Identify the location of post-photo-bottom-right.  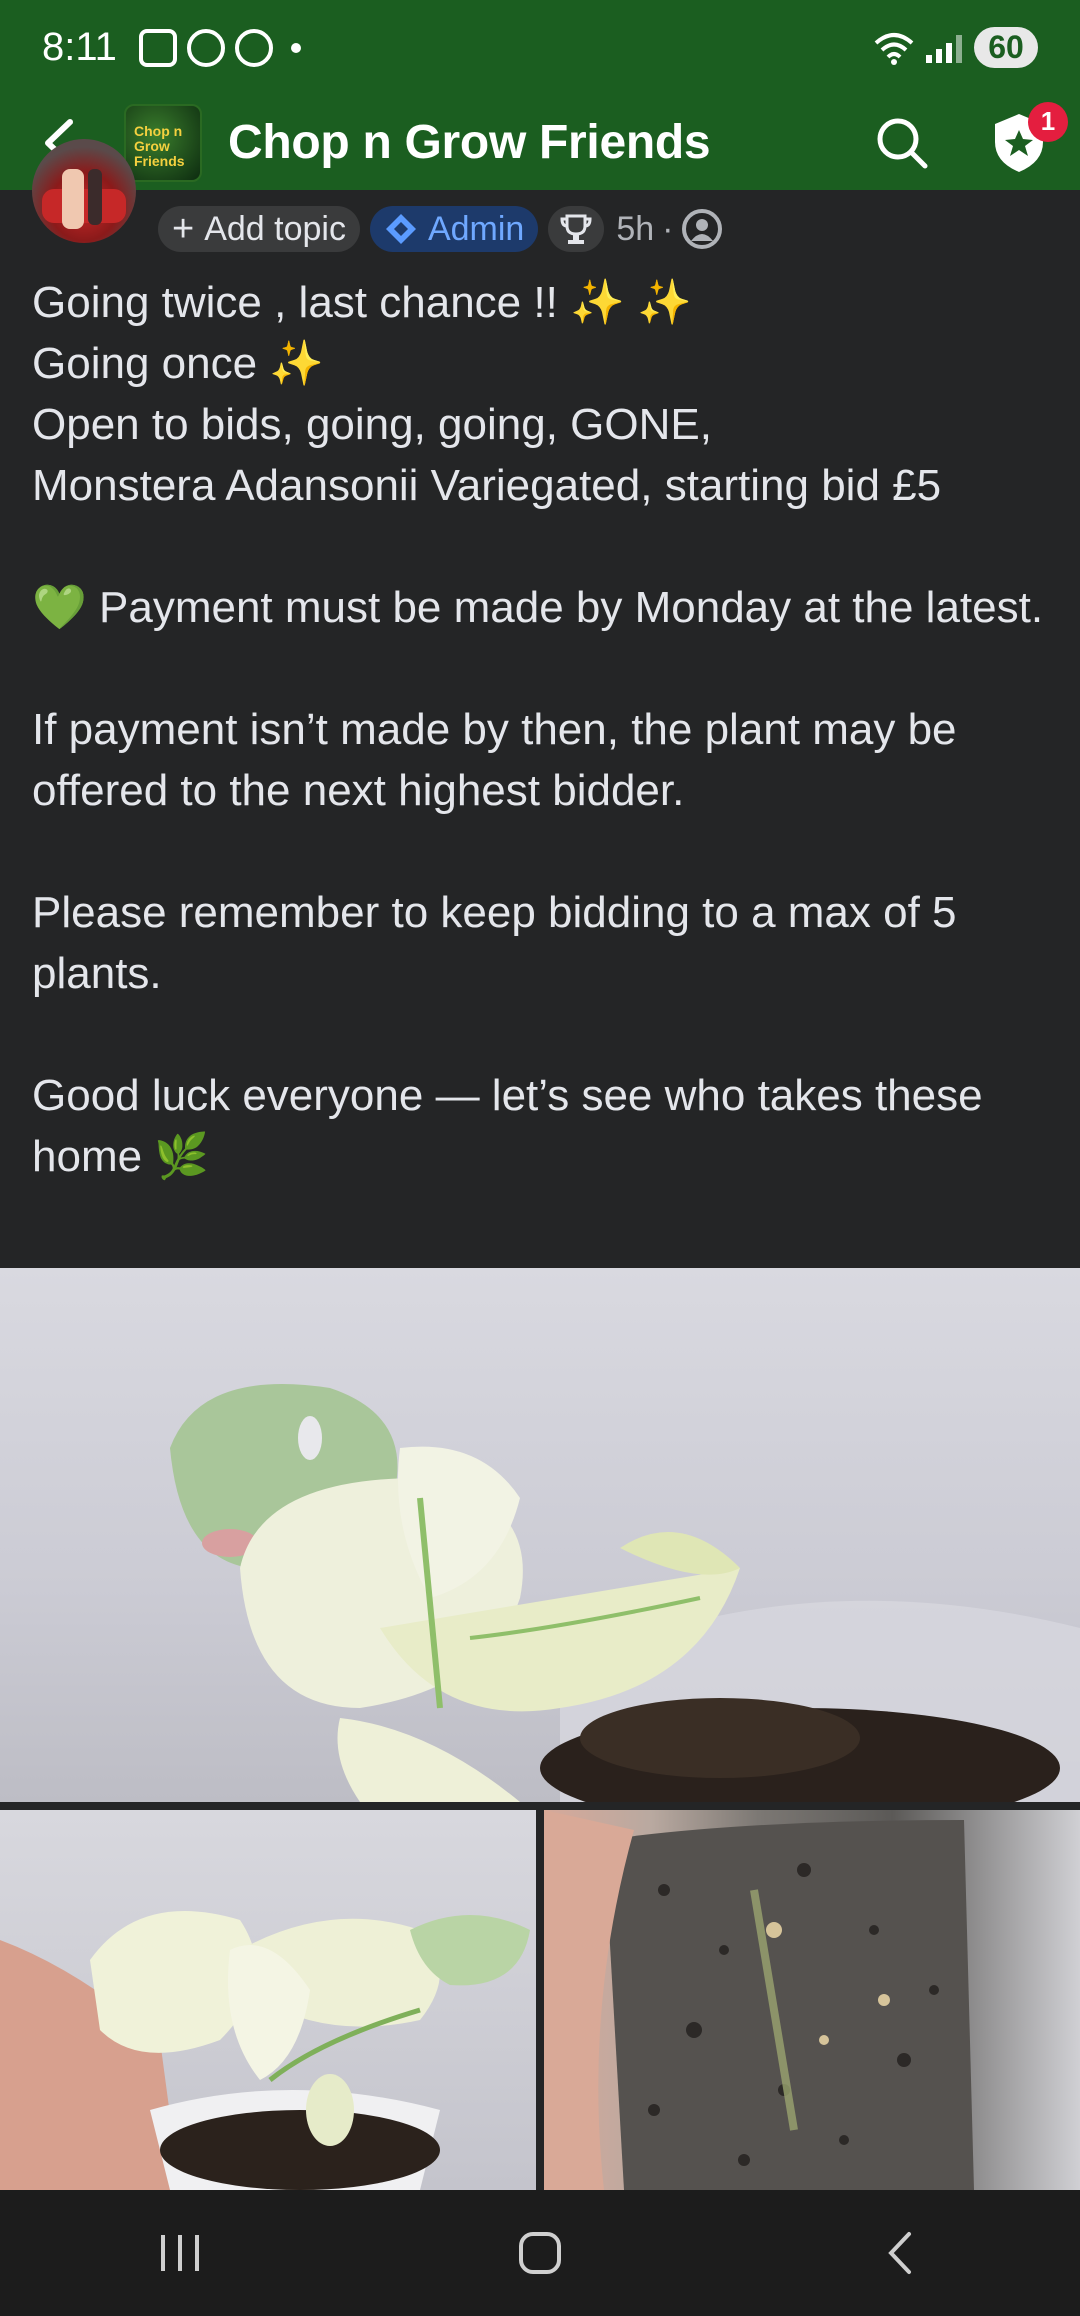
(812, 2000).